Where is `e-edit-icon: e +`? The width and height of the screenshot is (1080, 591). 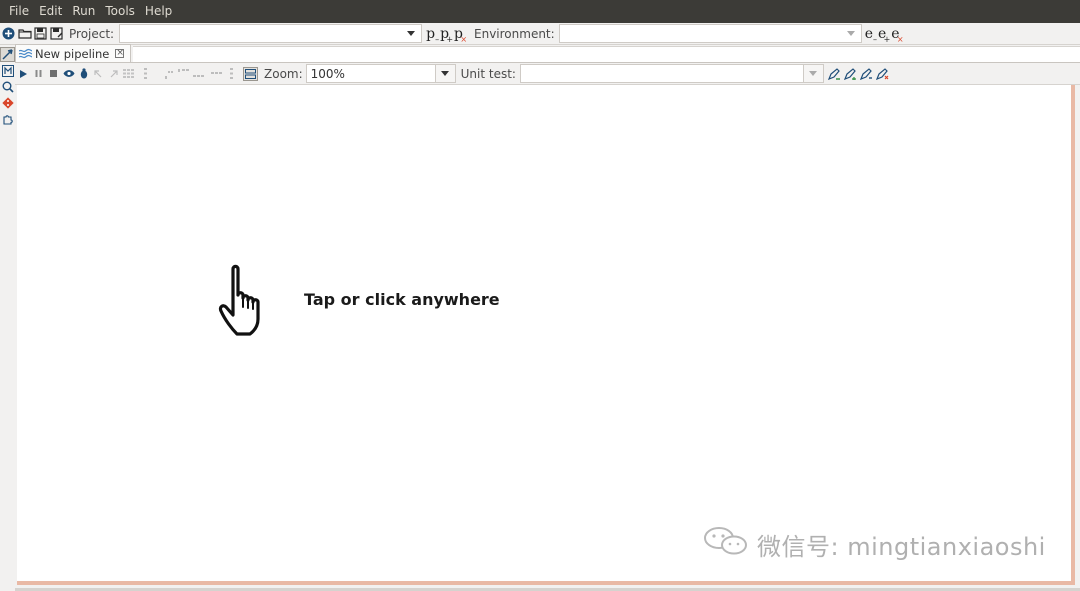 e-edit-icon: e + is located at coordinates (884, 35).